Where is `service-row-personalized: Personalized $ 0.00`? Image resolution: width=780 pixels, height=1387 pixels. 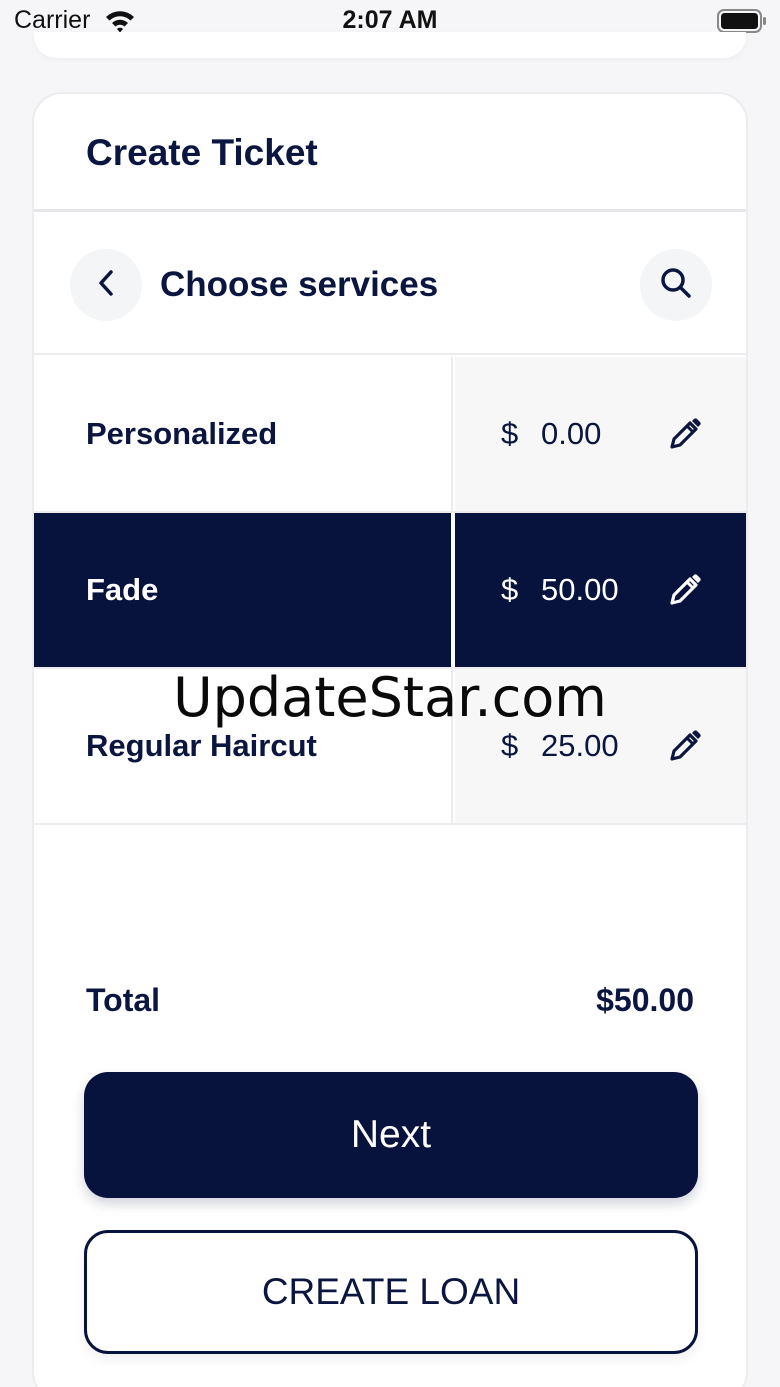
service-row-personalized: Personalized $ 0.00 is located at coordinates (390, 435).